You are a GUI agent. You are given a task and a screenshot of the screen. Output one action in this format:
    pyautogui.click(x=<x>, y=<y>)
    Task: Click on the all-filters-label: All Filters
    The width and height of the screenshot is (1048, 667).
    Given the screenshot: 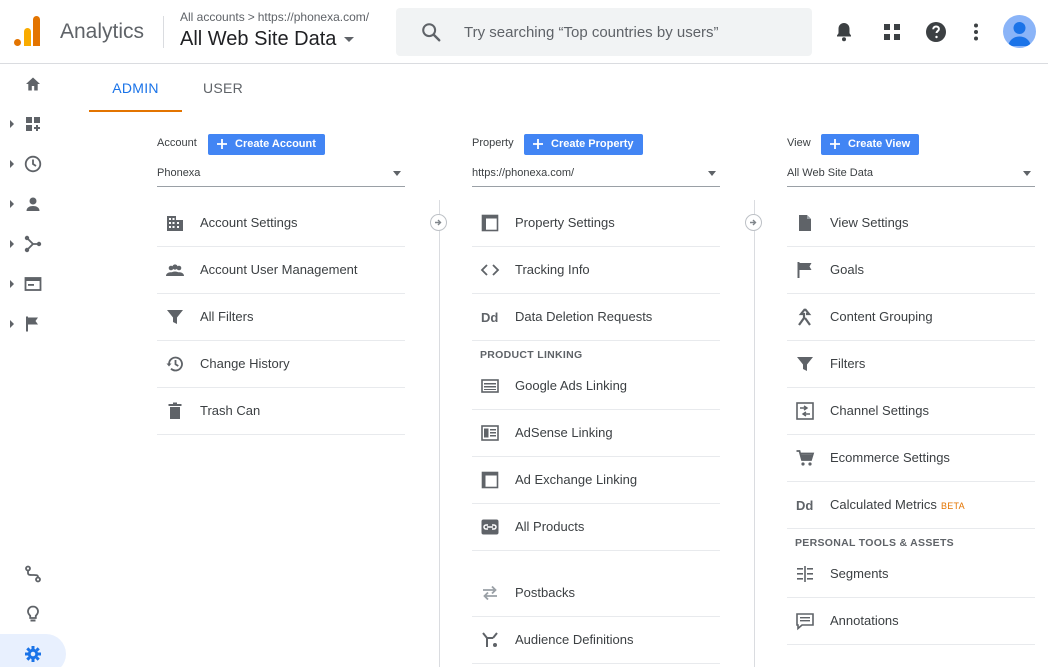 What is the action you would take?
    pyautogui.click(x=227, y=316)
    